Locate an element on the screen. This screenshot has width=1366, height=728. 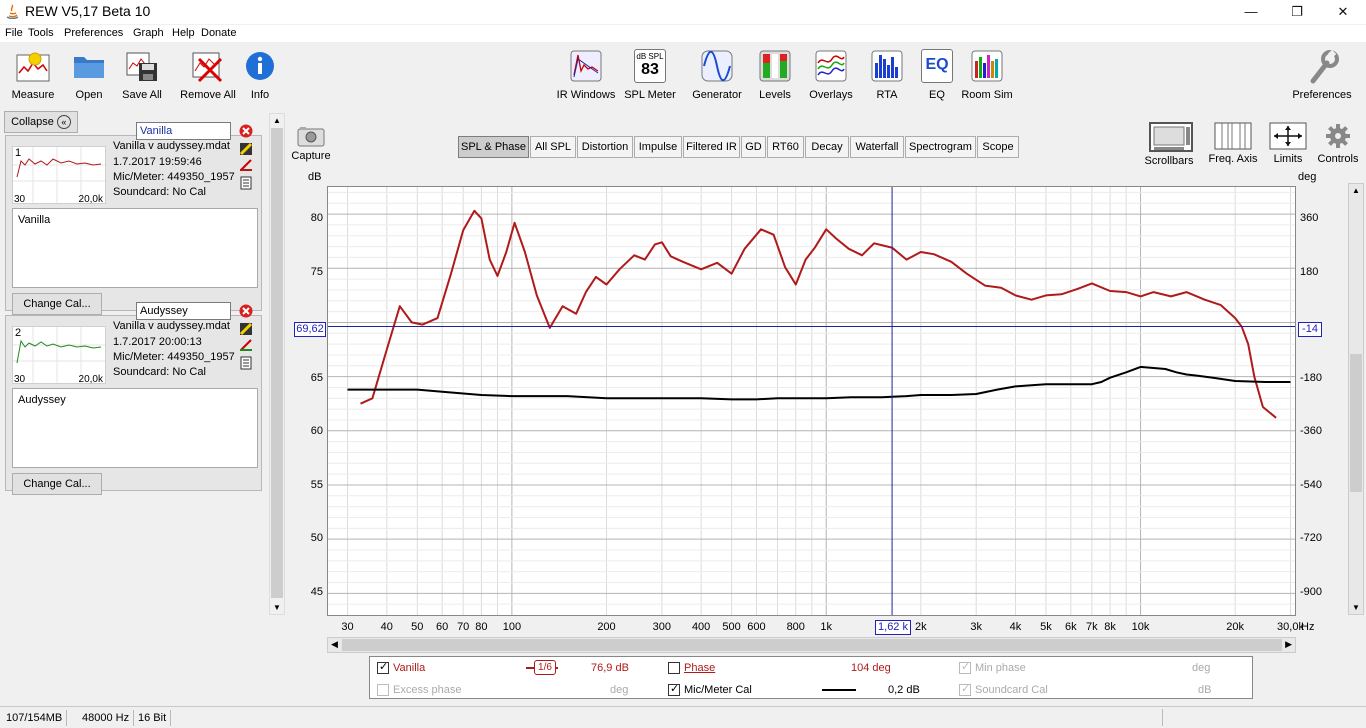
menu-preferences: Preferences is located at coordinates (93, 33).